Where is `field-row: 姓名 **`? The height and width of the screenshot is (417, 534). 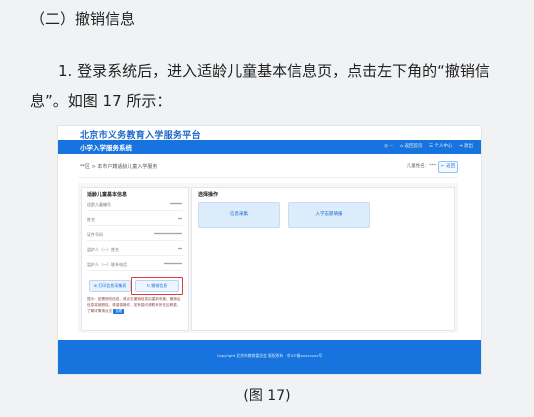
field-row: 姓名 ** is located at coordinates (135, 221).